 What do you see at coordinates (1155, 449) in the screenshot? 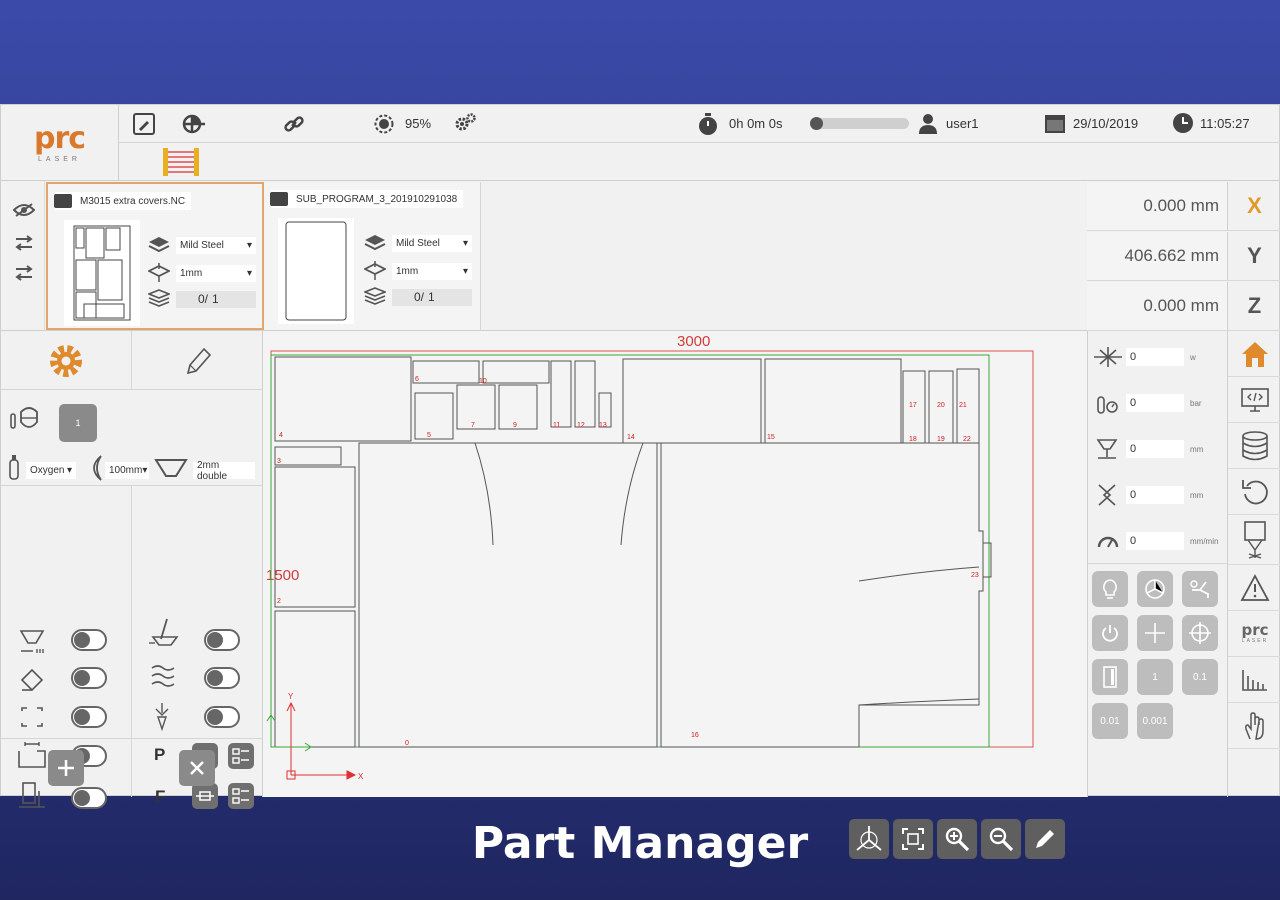
I see `nozzle-height-input: 0` at bounding box center [1155, 449].